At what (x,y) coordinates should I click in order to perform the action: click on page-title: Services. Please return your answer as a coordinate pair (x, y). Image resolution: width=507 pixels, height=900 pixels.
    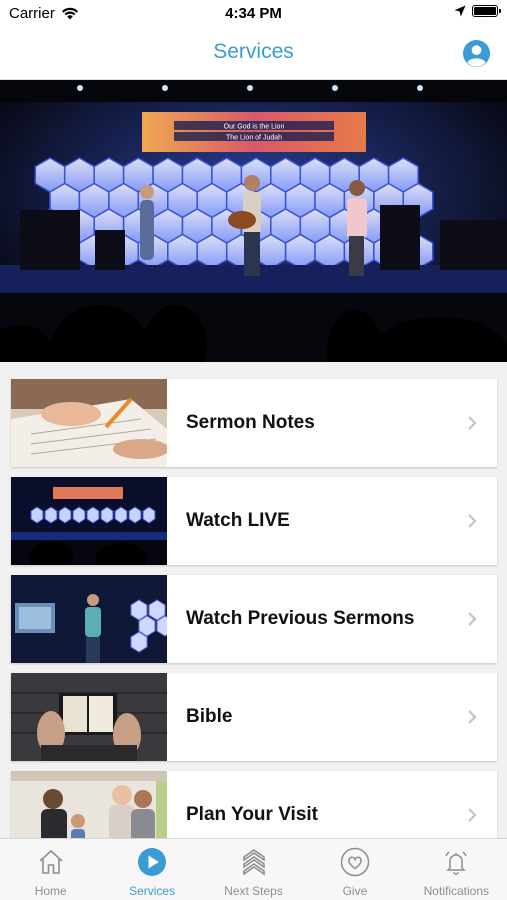
    Looking at the image, I should click on (253, 51).